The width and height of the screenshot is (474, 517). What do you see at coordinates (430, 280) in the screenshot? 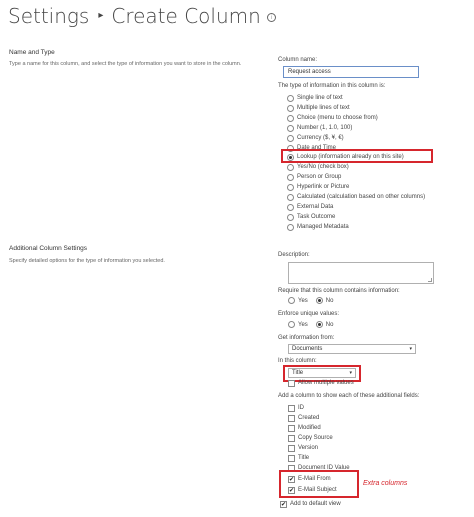
I see `resize-handle-icon` at bounding box center [430, 280].